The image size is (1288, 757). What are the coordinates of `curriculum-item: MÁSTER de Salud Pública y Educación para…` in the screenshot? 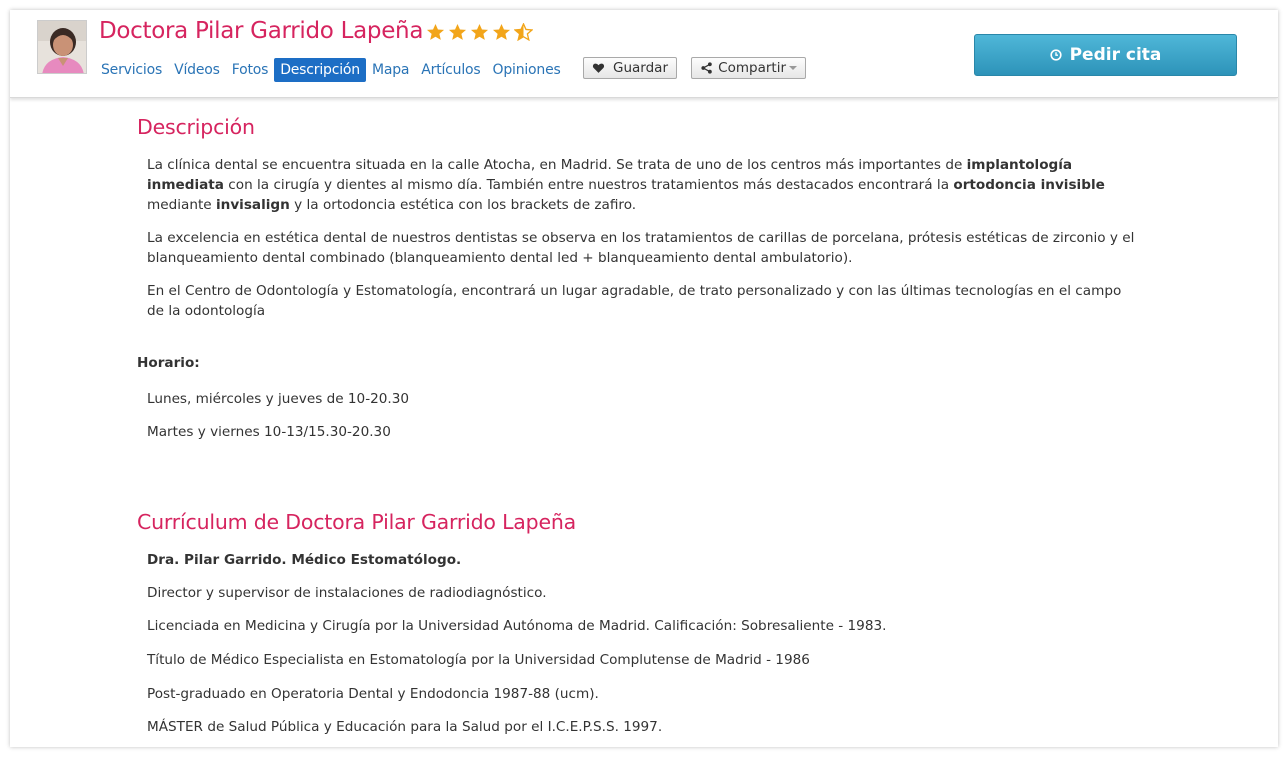 It's located at (405, 727).